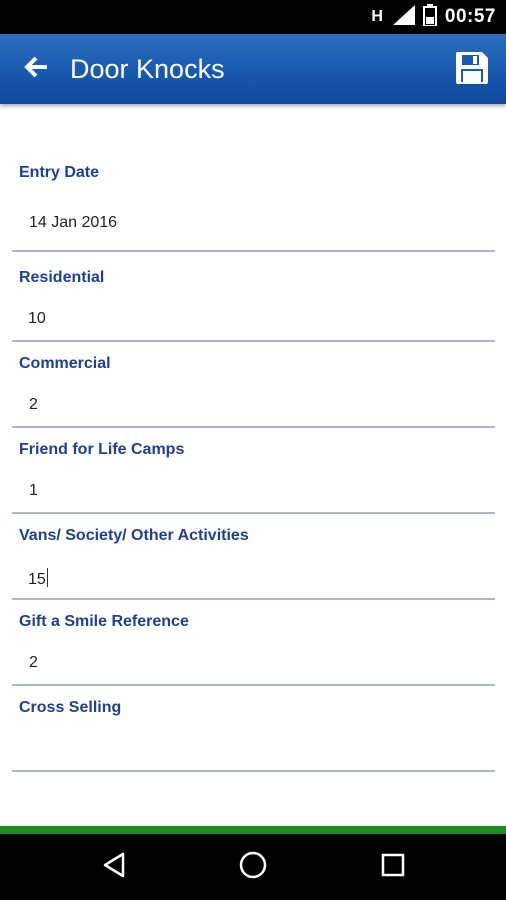  What do you see at coordinates (47, 577) in the screenshot?
I see `text-cursor` at bounding box center [47, 577].